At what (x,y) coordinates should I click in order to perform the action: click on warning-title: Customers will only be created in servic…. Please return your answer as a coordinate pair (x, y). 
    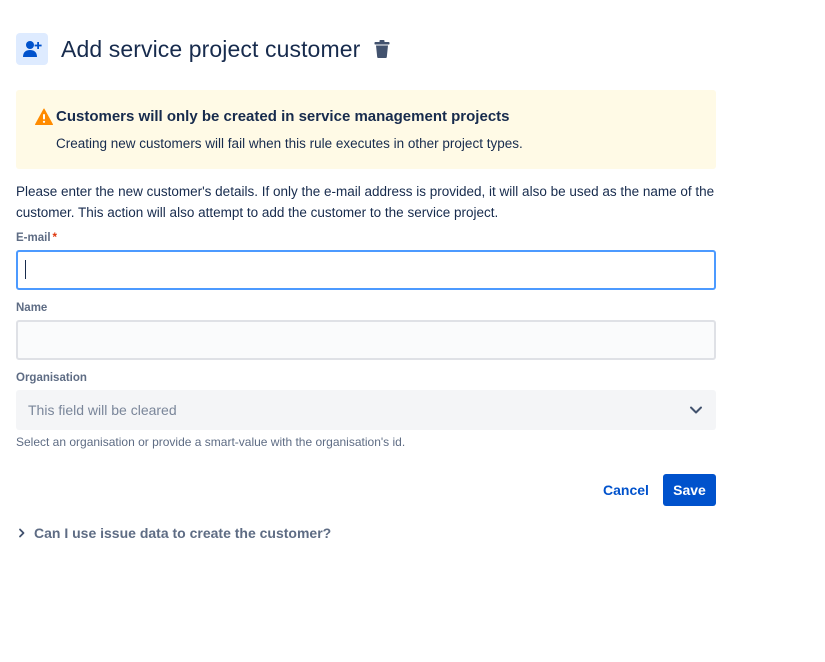
    Looking at the image, I should click on (283, 116).